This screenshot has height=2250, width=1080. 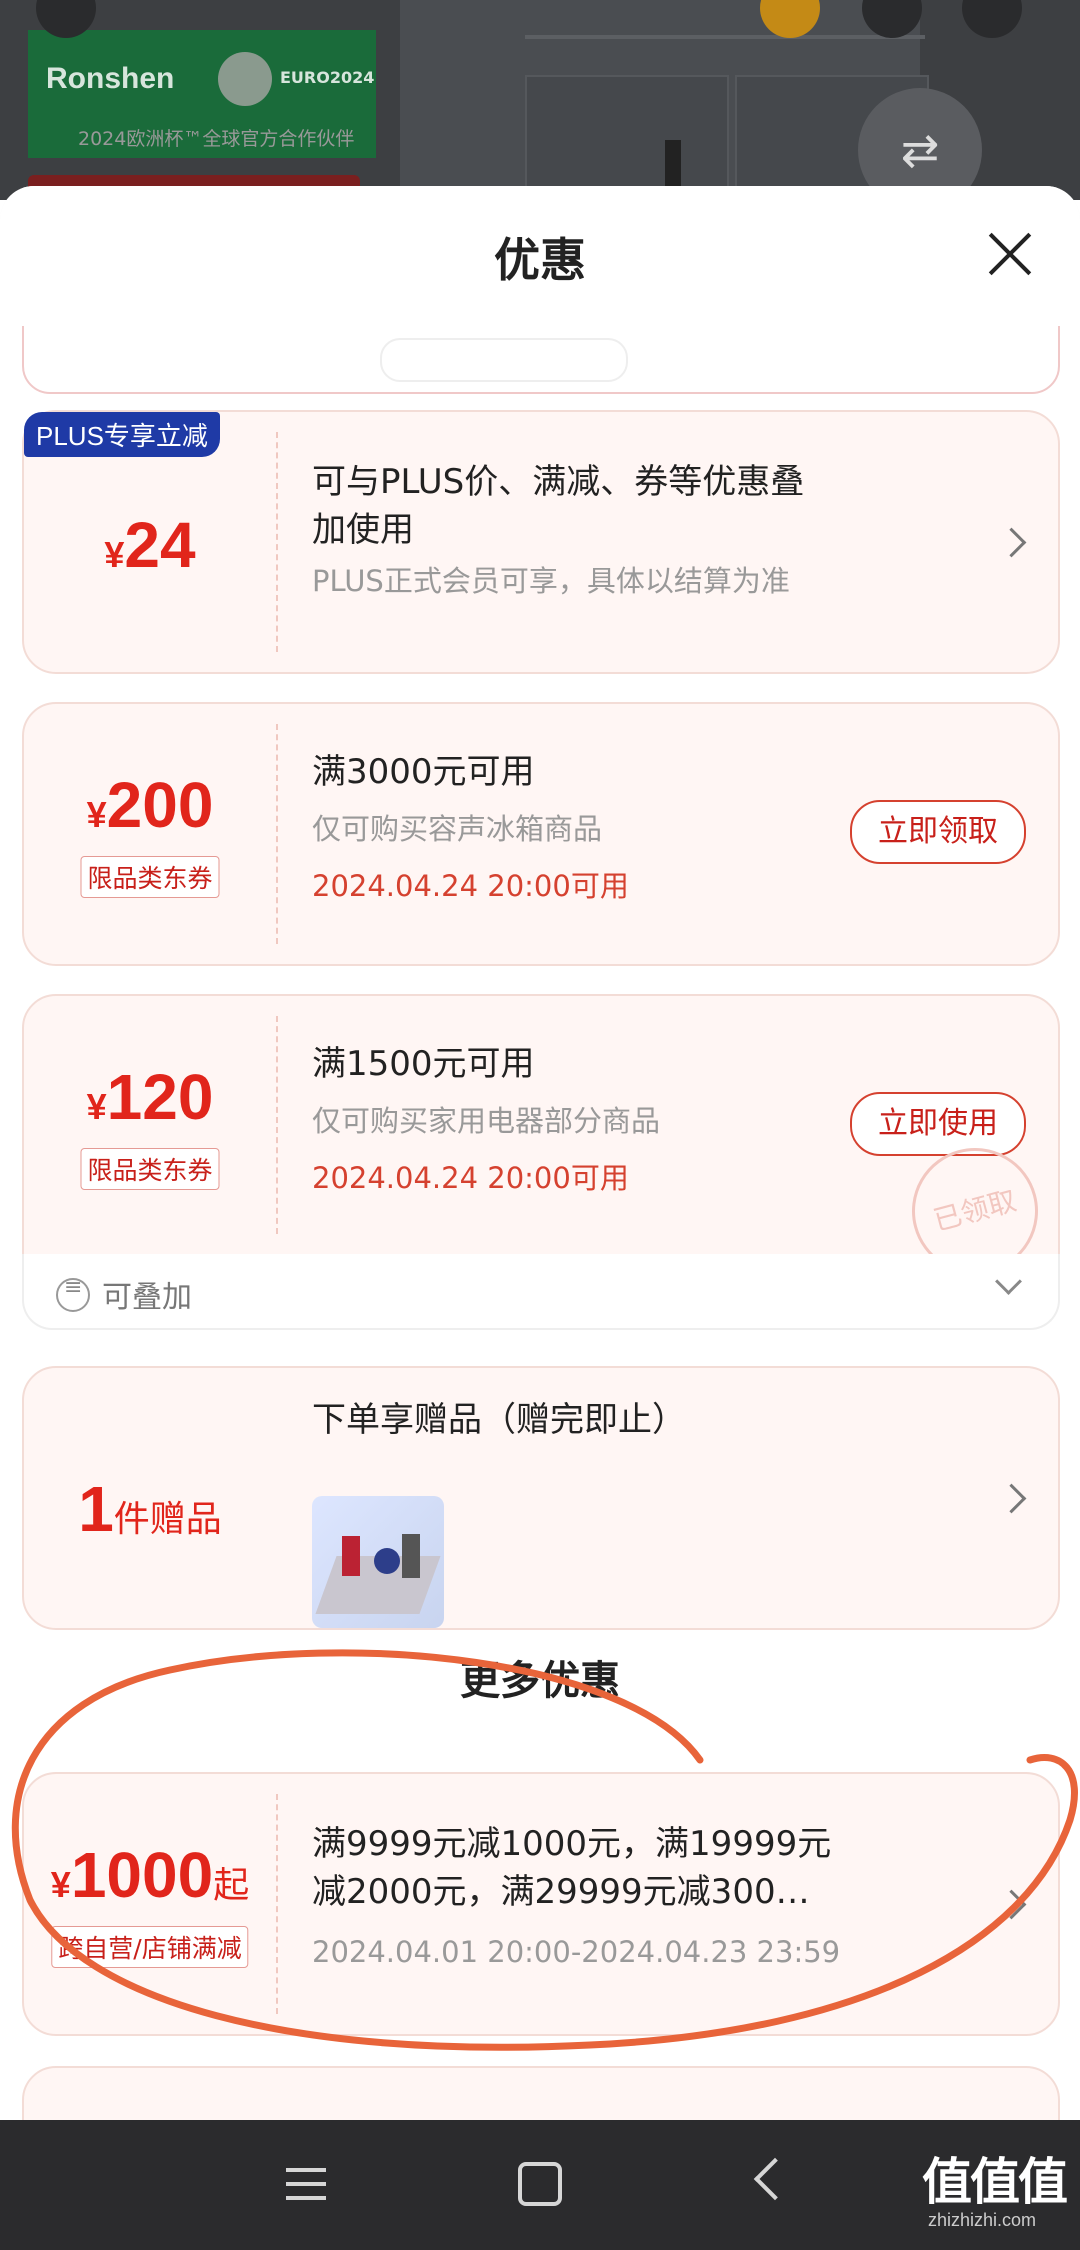 I want to click on sheet-title: 优惠, so click(x=540, y=260).